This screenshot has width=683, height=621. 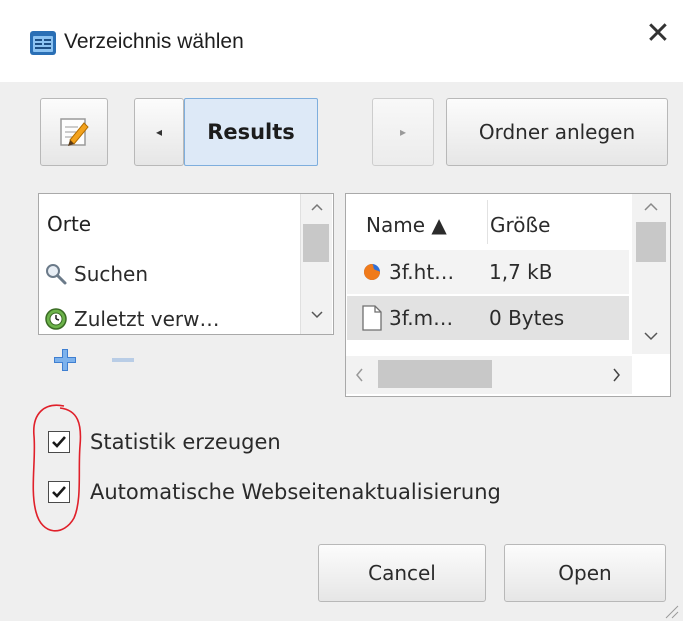 I want to click on places-scrollbar, so click(x=316, y=264).